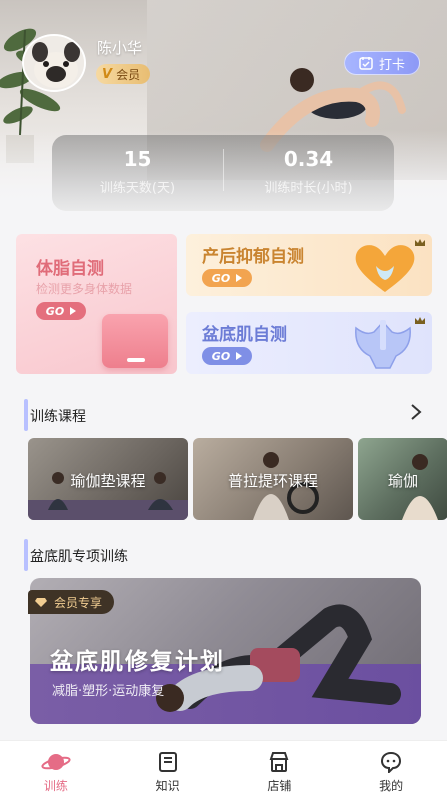 The image size is (447, 797). What do you see at coordinates (54, 63) in the screenshot?
I see `avatar` at bounding box center [54, 63].